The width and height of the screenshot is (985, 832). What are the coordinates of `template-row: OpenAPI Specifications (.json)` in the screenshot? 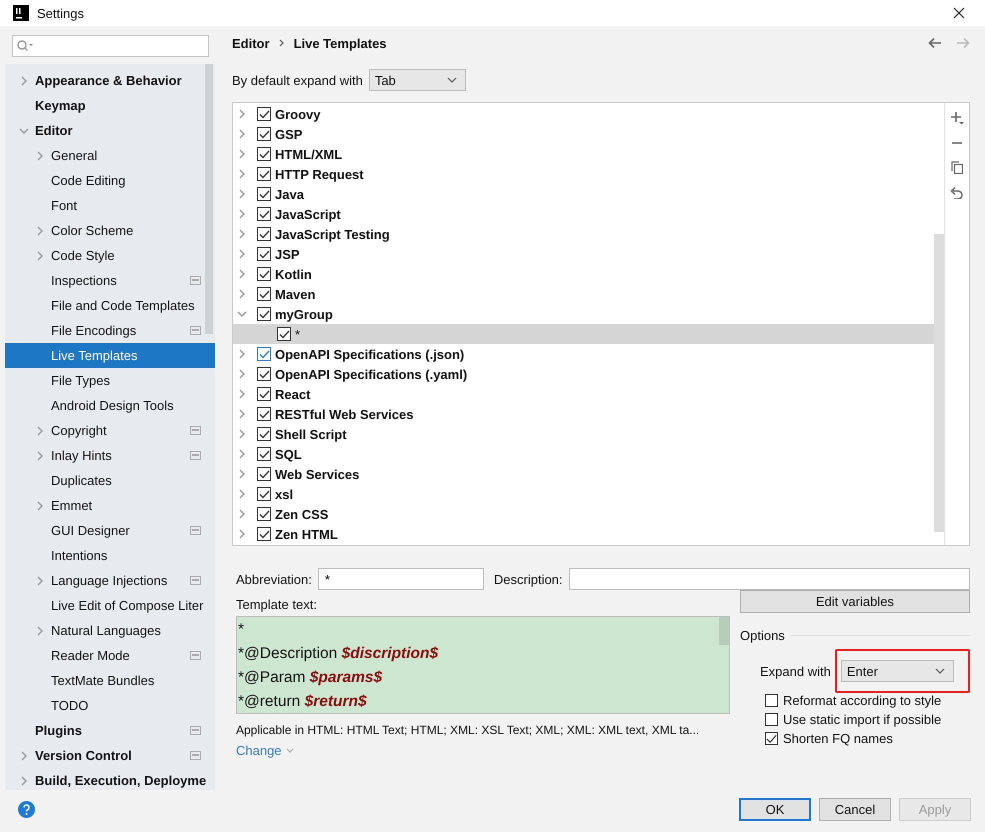 It's located at (583, 354).